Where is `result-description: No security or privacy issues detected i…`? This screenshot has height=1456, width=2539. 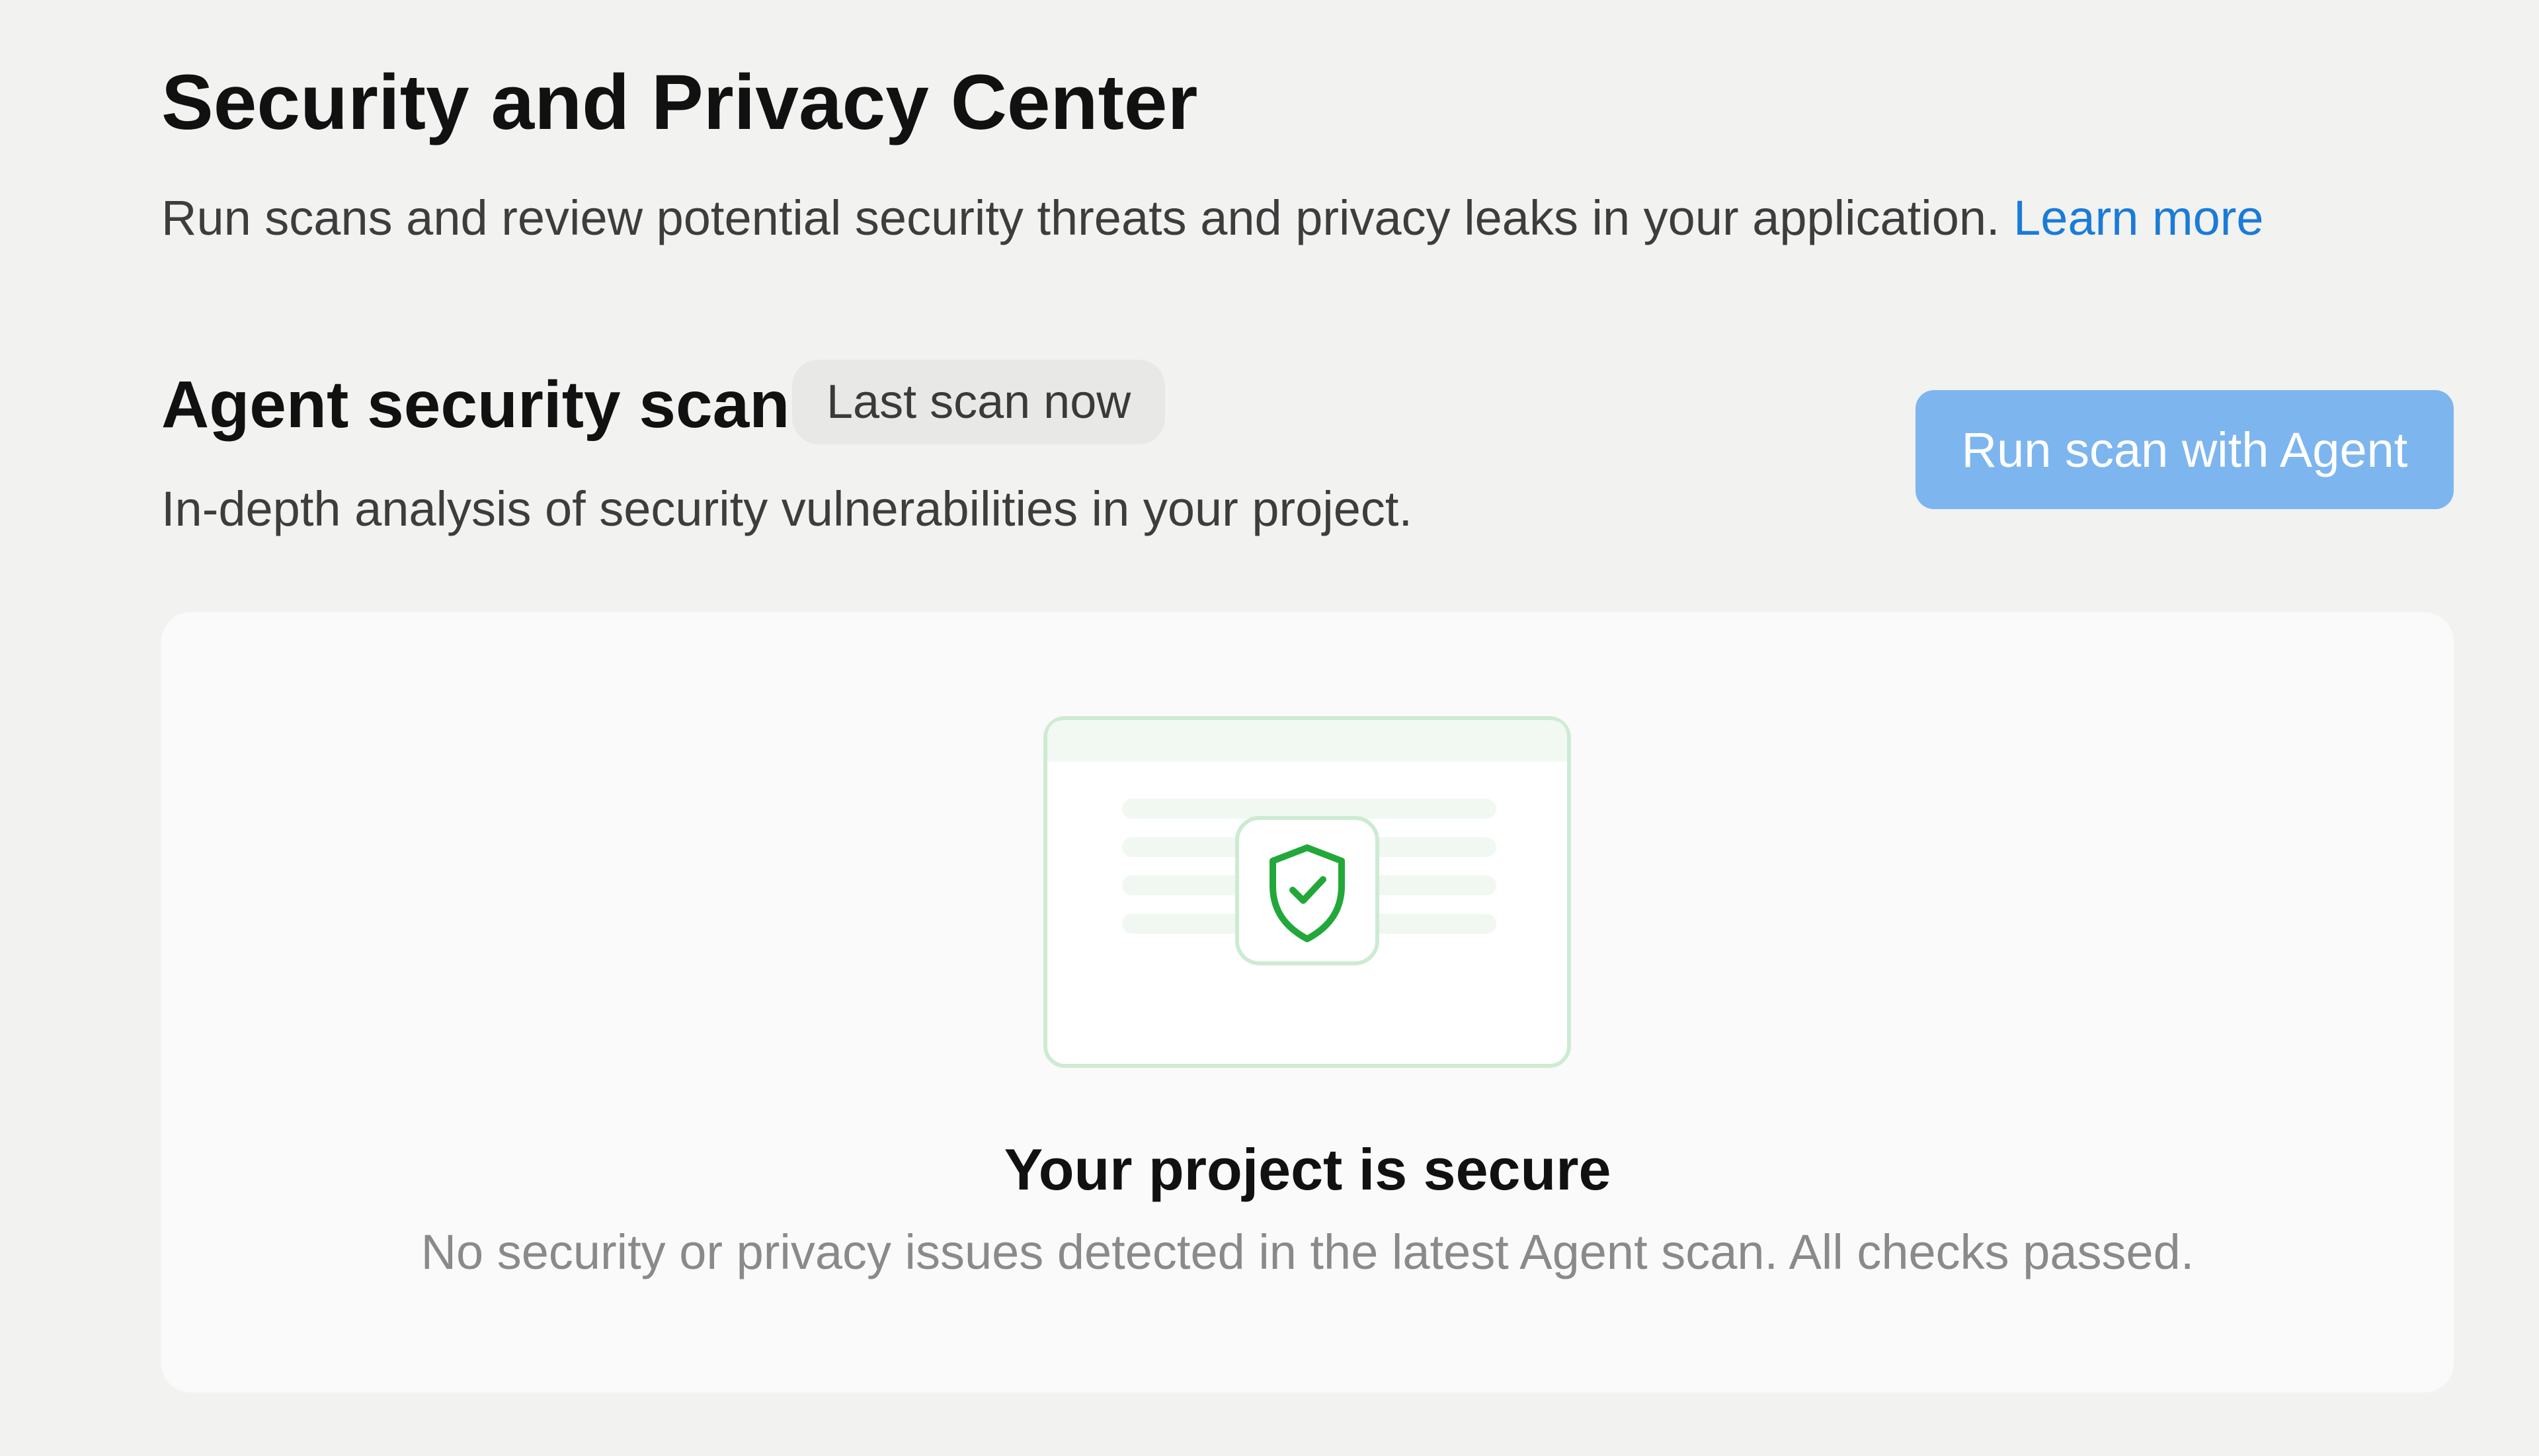 result-description: No security or privacy issues detected i… is located at coordinates (1308, 1252).